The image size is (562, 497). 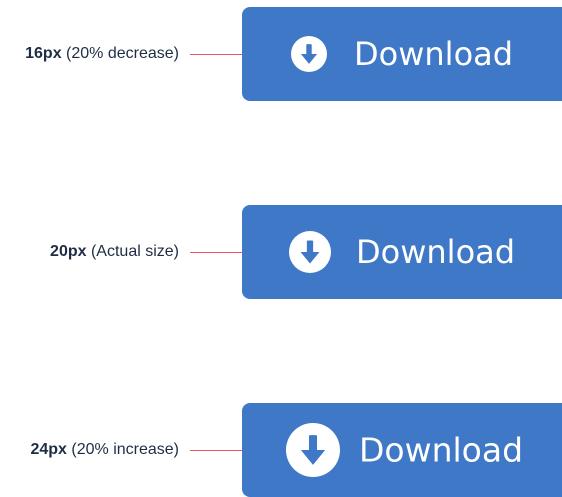 What do you see at coordinates (68, 251) in the screenshot?
I see `size-value: 20px` at bounding box center [68, 251].